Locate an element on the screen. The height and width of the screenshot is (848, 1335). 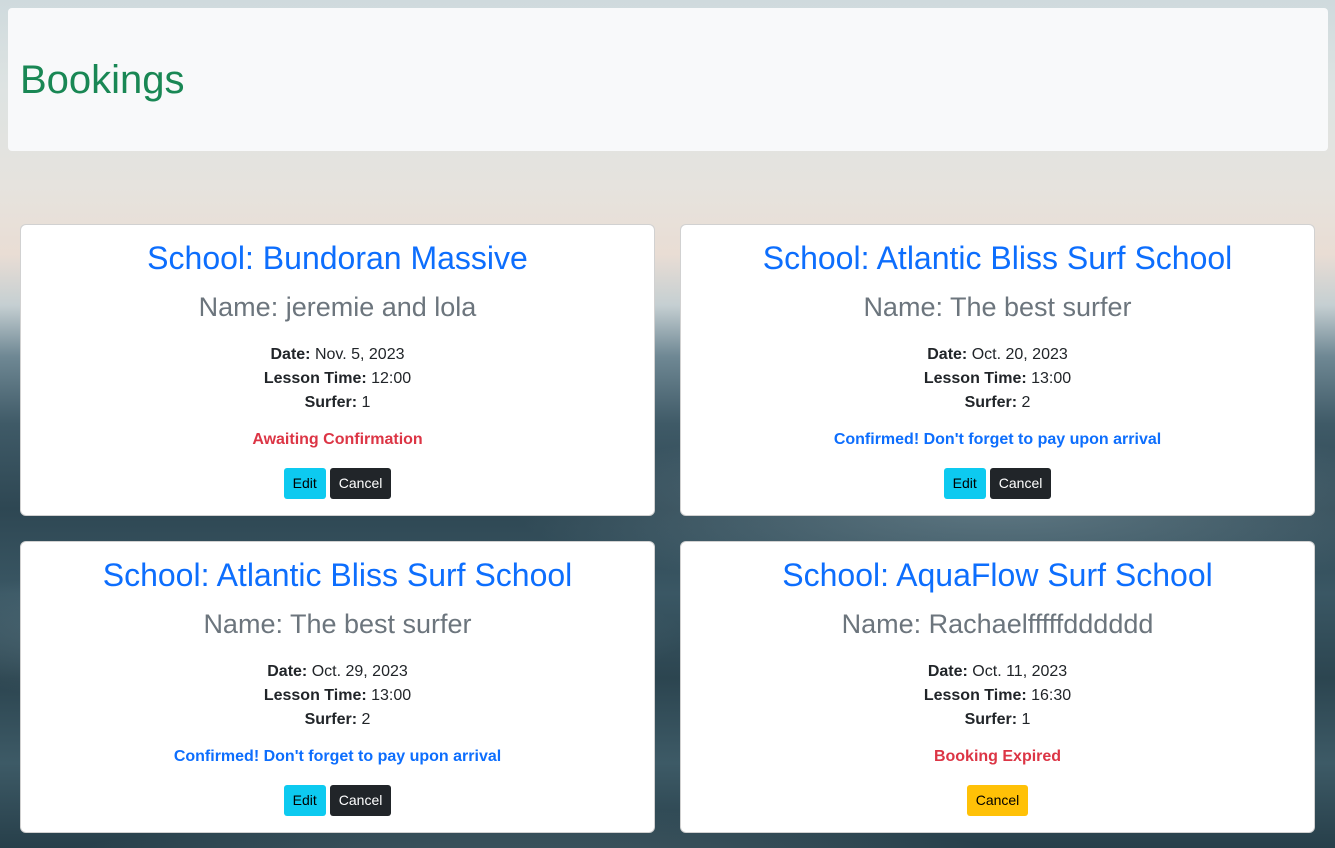
booking-date: Date: Oct. 20, 2023 is located at coordinates (997, 355).